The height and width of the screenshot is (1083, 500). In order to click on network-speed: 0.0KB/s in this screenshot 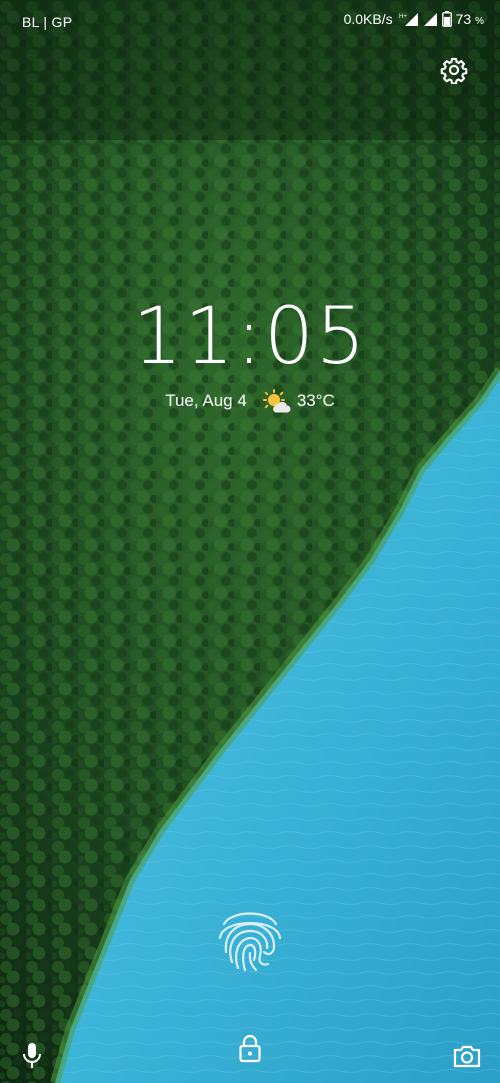, I will do `click(368, 19)`.